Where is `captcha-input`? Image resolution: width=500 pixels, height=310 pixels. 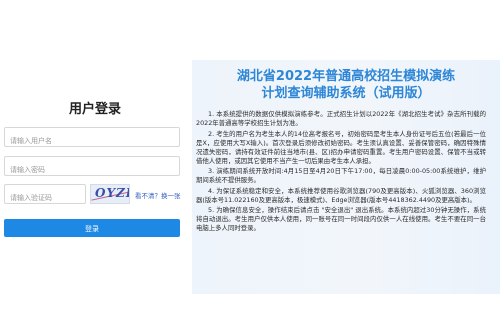
captcha-input is located at coordinates (45, 198).